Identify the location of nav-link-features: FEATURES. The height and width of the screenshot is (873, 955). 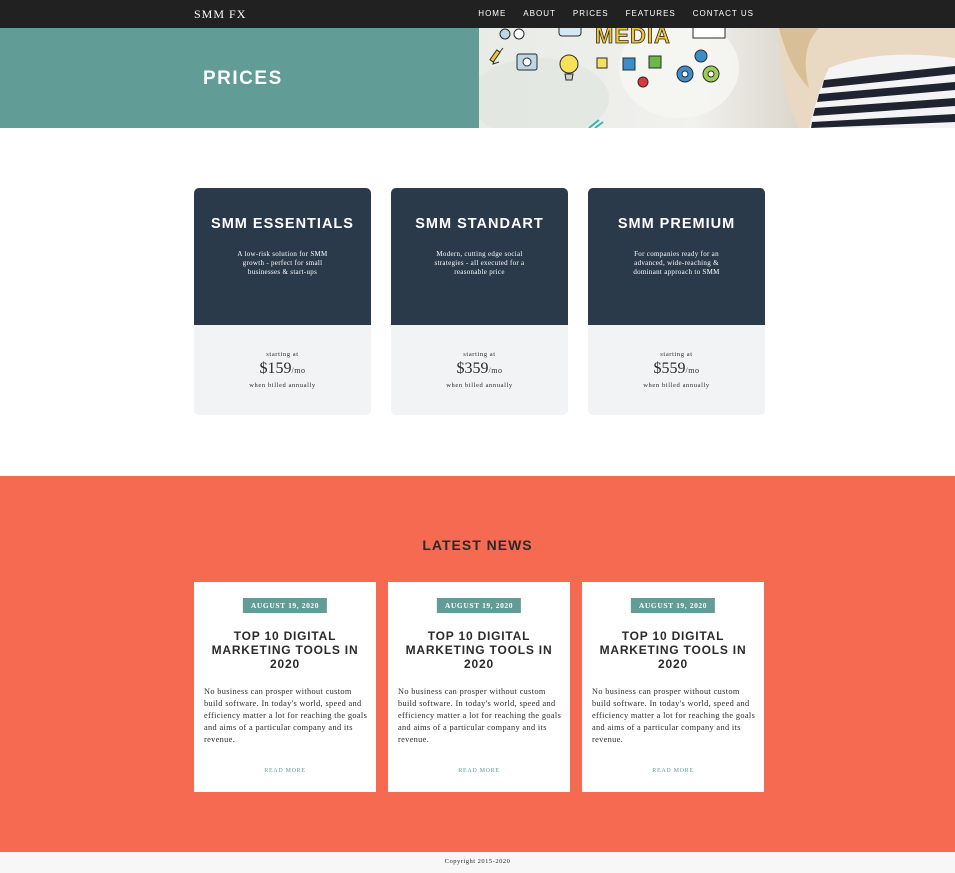
(651, 13).